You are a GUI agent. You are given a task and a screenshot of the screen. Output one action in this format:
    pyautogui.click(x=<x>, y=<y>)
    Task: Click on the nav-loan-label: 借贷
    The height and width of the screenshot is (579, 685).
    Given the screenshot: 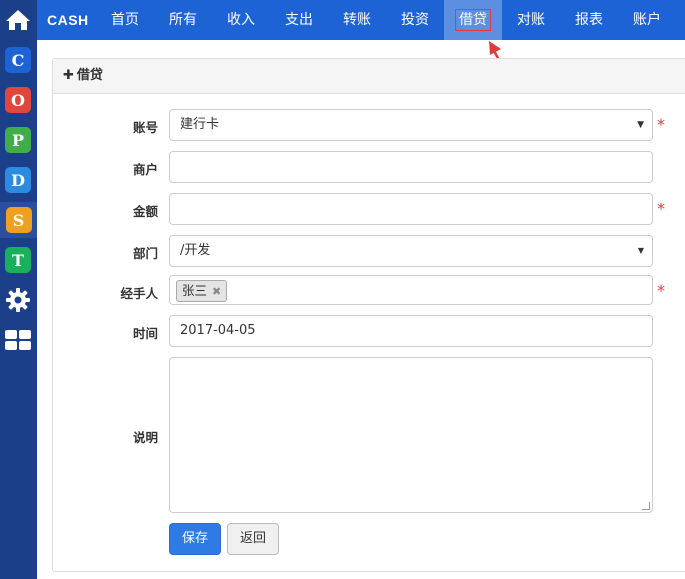 What is the action you would take?
    pyautogui.click(x=473, y=20)
    